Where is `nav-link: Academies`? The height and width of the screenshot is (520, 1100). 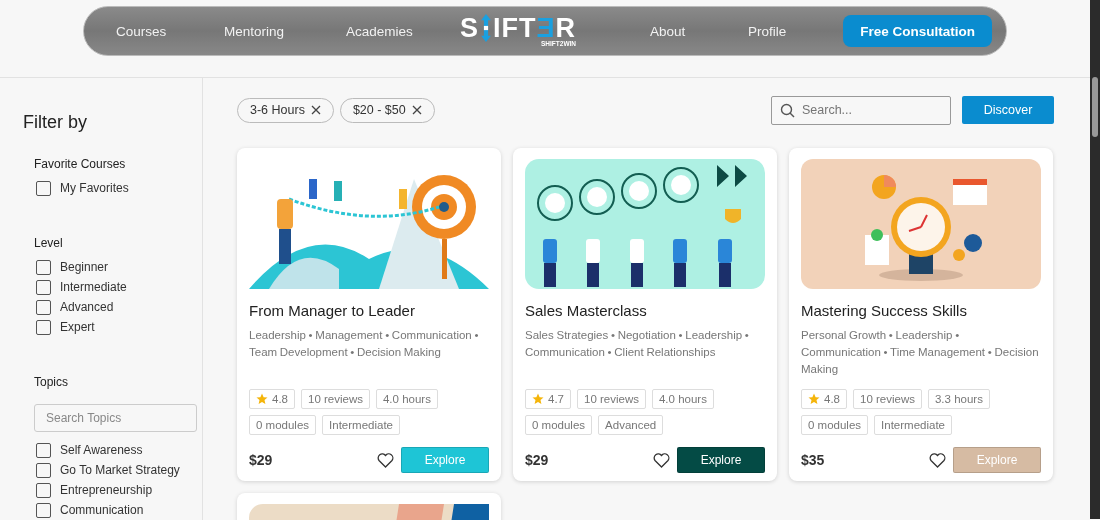
nav-link: Academies is located at coordinates (403, 31).